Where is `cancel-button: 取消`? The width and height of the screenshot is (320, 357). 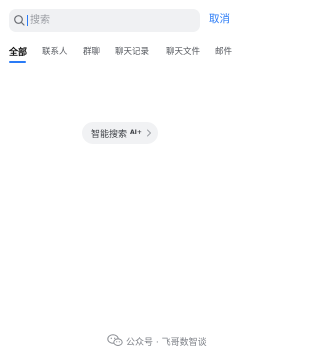 cancel-button: 取消 is located at coordinates (219, 20).